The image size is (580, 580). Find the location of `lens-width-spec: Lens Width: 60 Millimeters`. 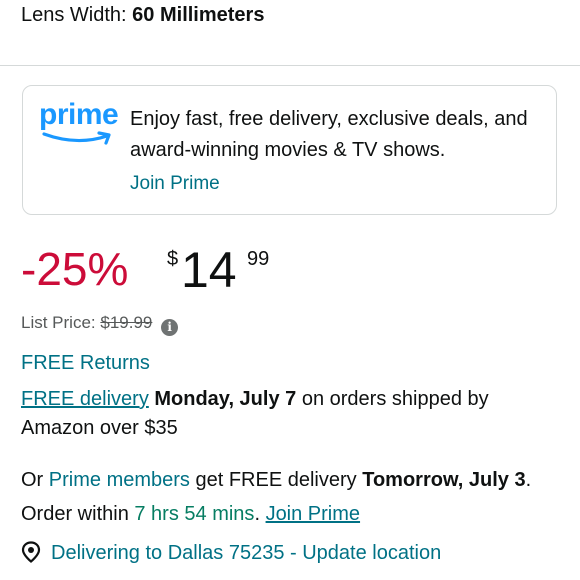

lens-width-spec: Lens Width: 60 Millimeters is located at coordinates (142, 15).